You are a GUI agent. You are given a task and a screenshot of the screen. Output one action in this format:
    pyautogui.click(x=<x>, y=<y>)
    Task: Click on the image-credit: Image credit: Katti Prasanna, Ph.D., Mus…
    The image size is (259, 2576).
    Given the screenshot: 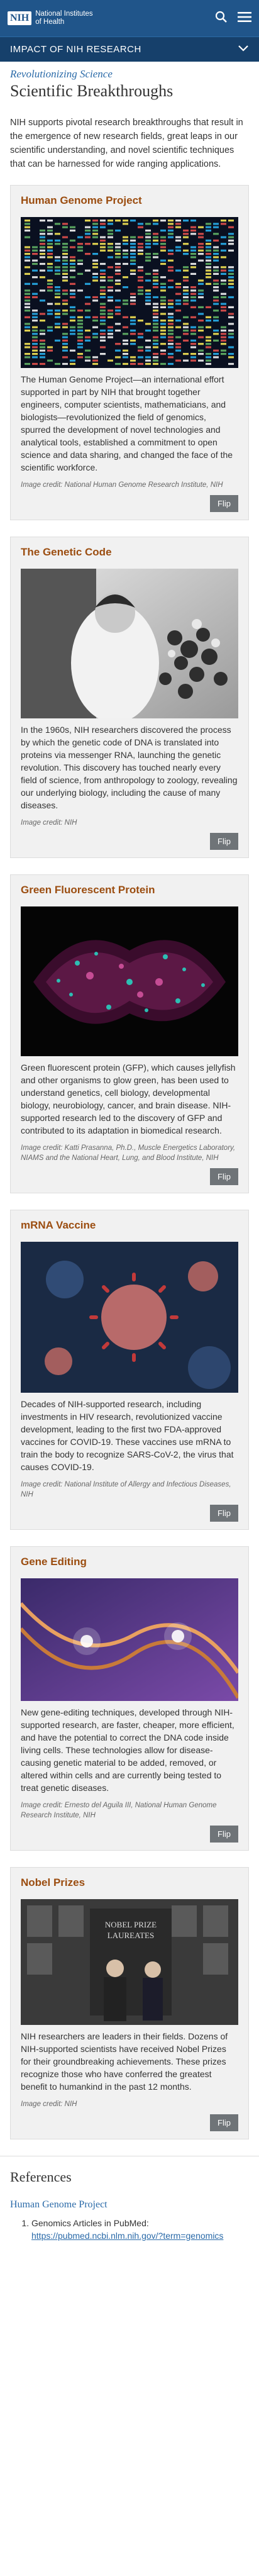 What is the action you would take?
    pyautogui.click(x=128, y=1153)
    